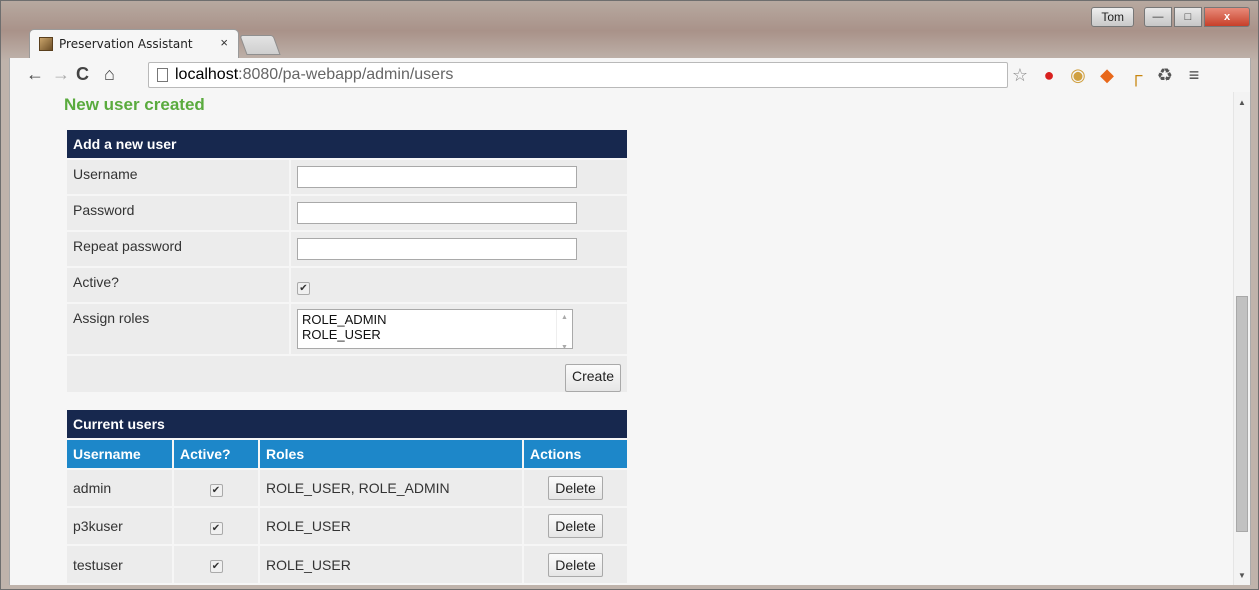  What do you see at coordinates (1242, 575) in the screenshot?
I see `scroll-down-icon: ▼` at bounding box center [1242, 575].